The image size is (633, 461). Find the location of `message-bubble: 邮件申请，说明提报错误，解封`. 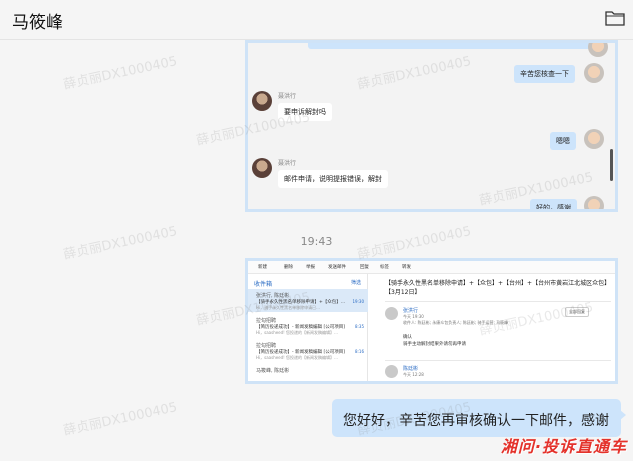

message-bubble: 邮件申请，说明提报错误，解封 is located at coordinates (333, 179).